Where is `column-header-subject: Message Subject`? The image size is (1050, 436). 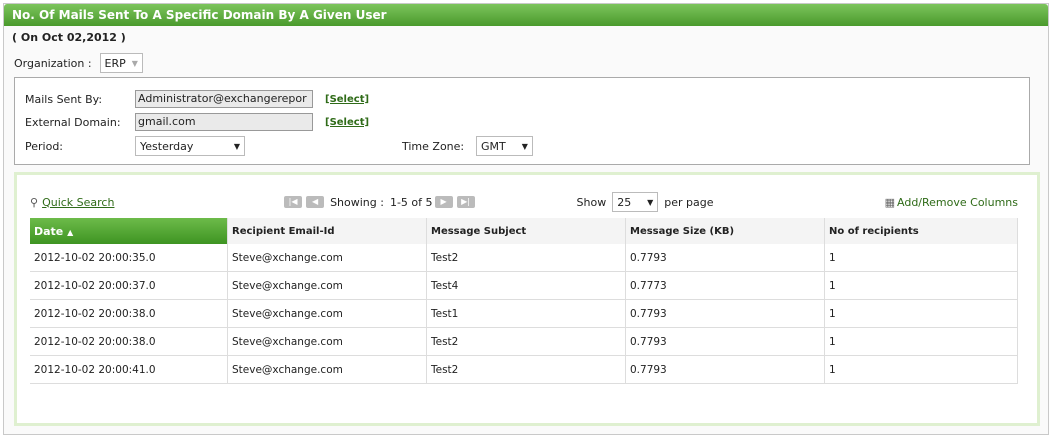 column-header-subject: Message Subject is located at coordinates (526, 231).